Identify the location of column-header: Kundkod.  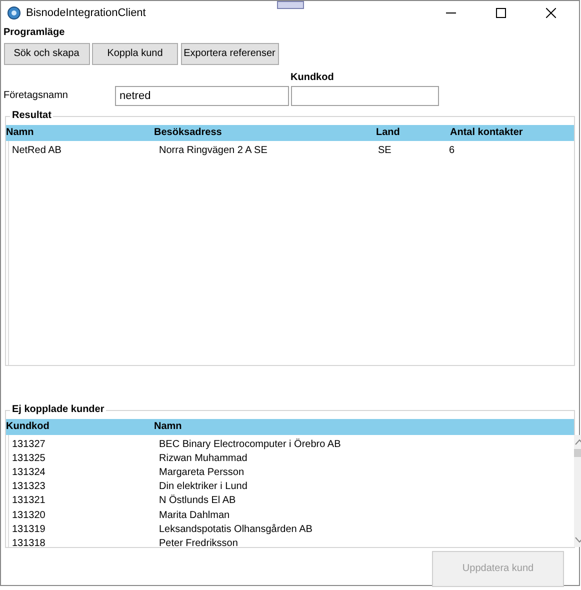
(28, 427).